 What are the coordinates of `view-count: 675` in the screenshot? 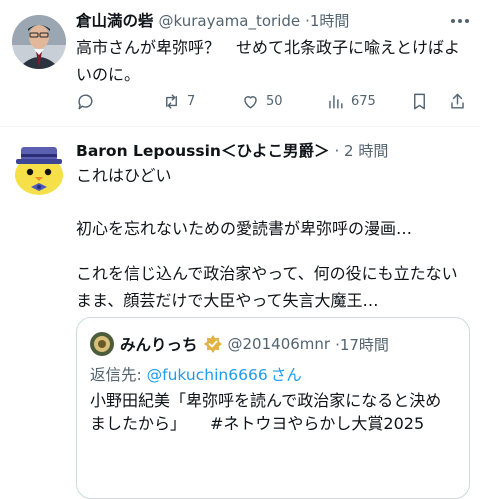 It's located at (363, 101).